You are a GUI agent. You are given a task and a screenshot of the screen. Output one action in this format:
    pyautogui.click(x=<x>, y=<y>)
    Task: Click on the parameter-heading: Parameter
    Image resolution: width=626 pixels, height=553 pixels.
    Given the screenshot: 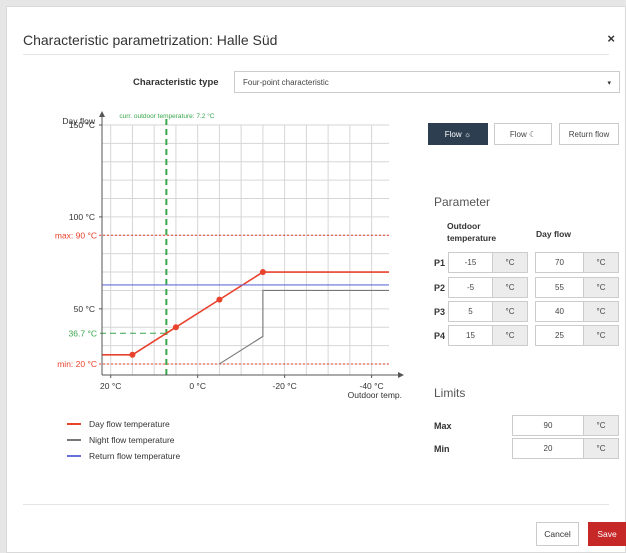 What is the action you would take?
    pyautogui.click(x=462, y=202)
    